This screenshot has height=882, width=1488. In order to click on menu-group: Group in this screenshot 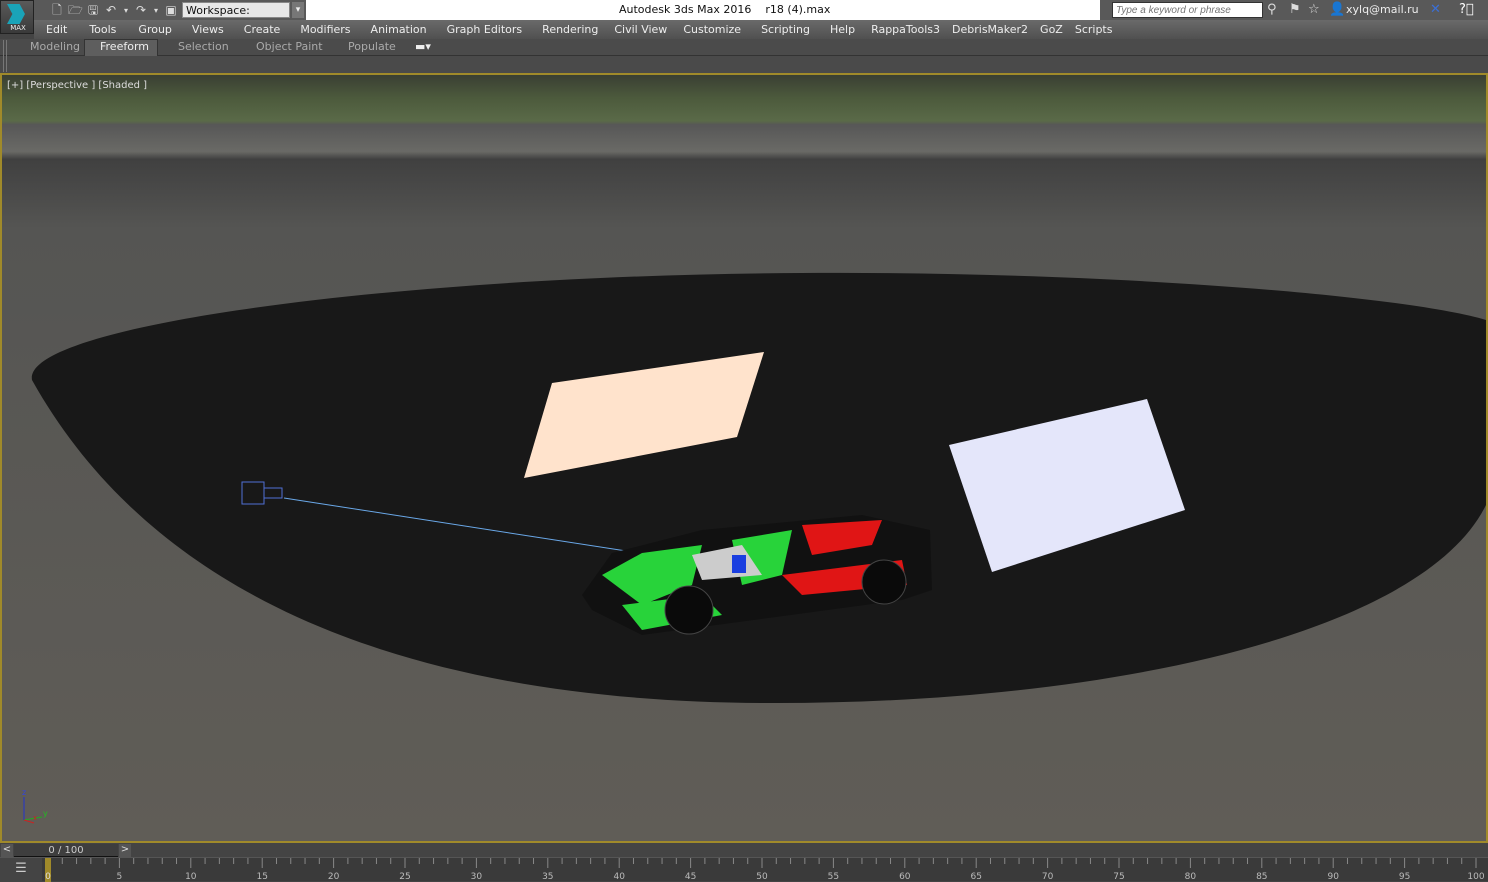, I will do `click(155, 29)`.